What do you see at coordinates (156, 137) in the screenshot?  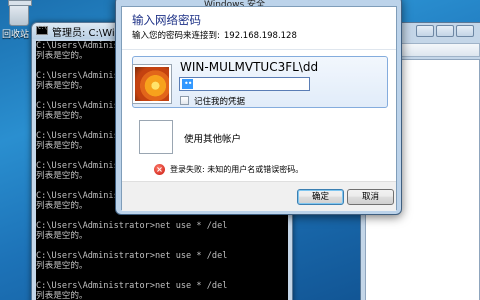 I see `other-account-tile` at bounding box center [156, 137].